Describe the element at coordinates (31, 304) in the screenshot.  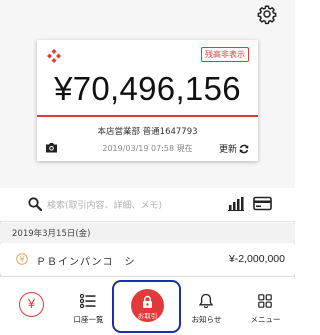
I see `yen-icon: ¥` at that location.